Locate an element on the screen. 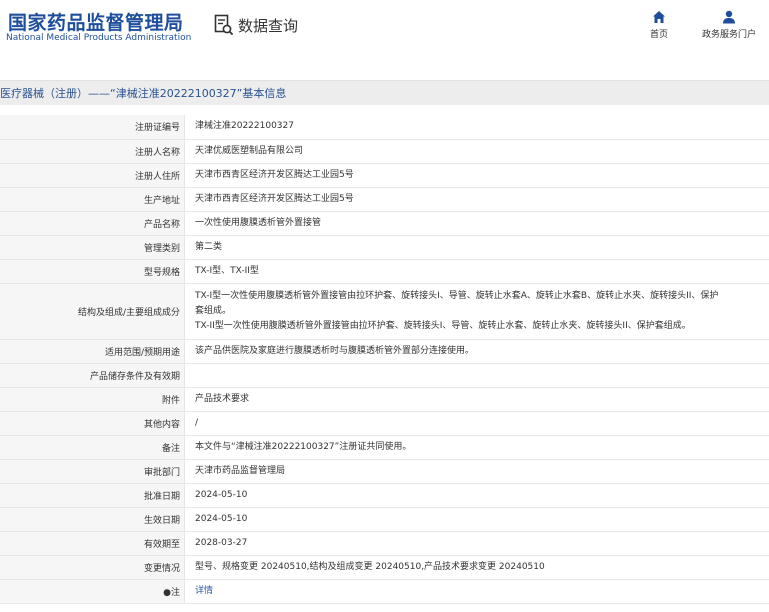  site-title: 国家药品监督管理局 is located at coordinates (96, 21).